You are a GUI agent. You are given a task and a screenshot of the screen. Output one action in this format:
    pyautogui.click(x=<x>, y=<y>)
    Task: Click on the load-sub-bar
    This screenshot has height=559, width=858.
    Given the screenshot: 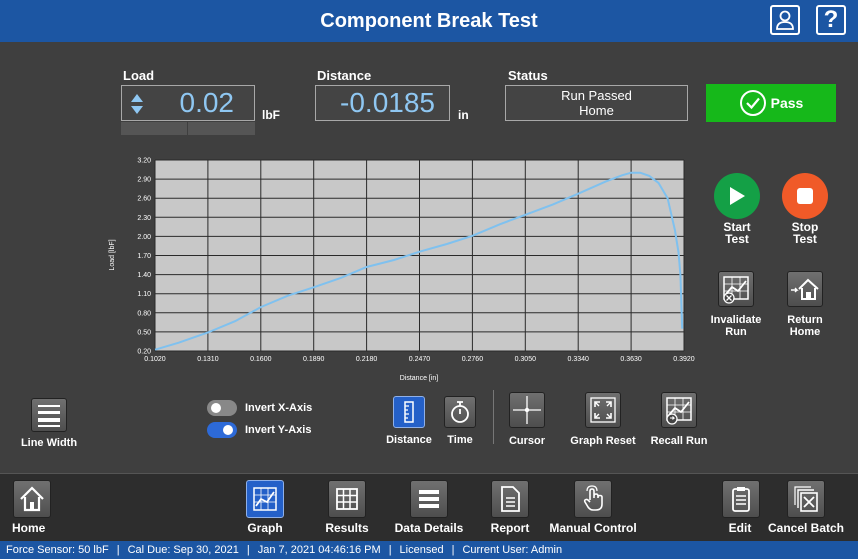 What is the action you would take?
    pyautogui.click(x=188, y=128)
    